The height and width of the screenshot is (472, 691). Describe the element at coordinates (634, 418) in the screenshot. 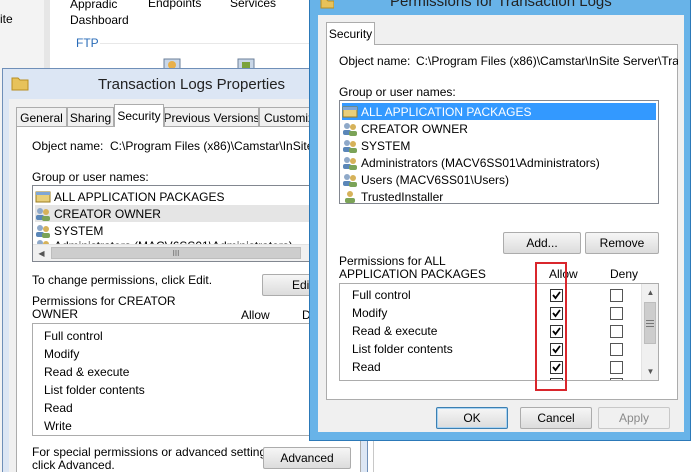

I see `apply-button: Apply` at that location.